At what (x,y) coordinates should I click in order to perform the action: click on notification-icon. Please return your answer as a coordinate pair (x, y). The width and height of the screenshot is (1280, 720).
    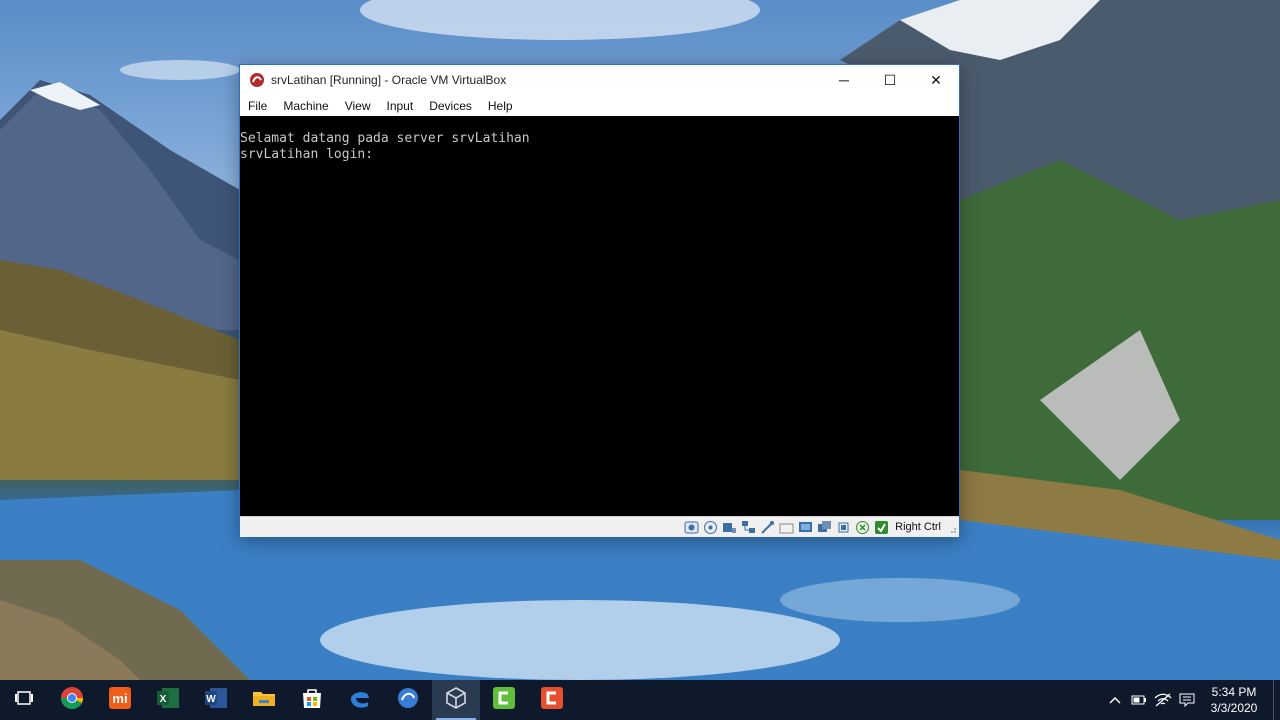
    Looking at the image, I should click on (1187, 700).